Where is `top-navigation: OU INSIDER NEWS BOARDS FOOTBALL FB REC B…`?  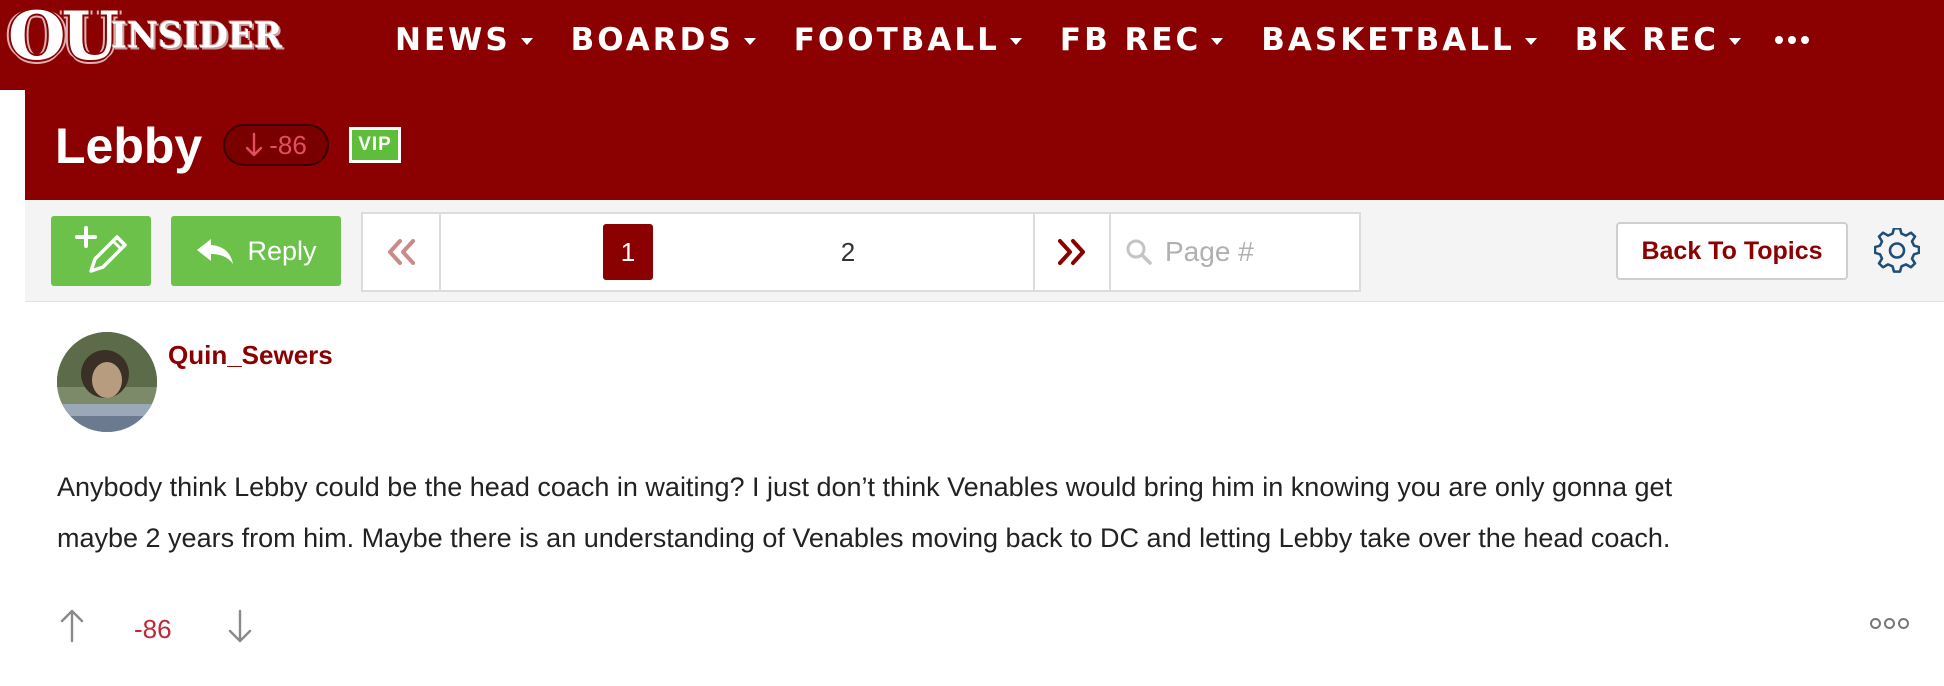 top-navigation: OU INSIDER NEWS BOARDS FOOTBALL FB REC B… is located at coordinates (972, 45).